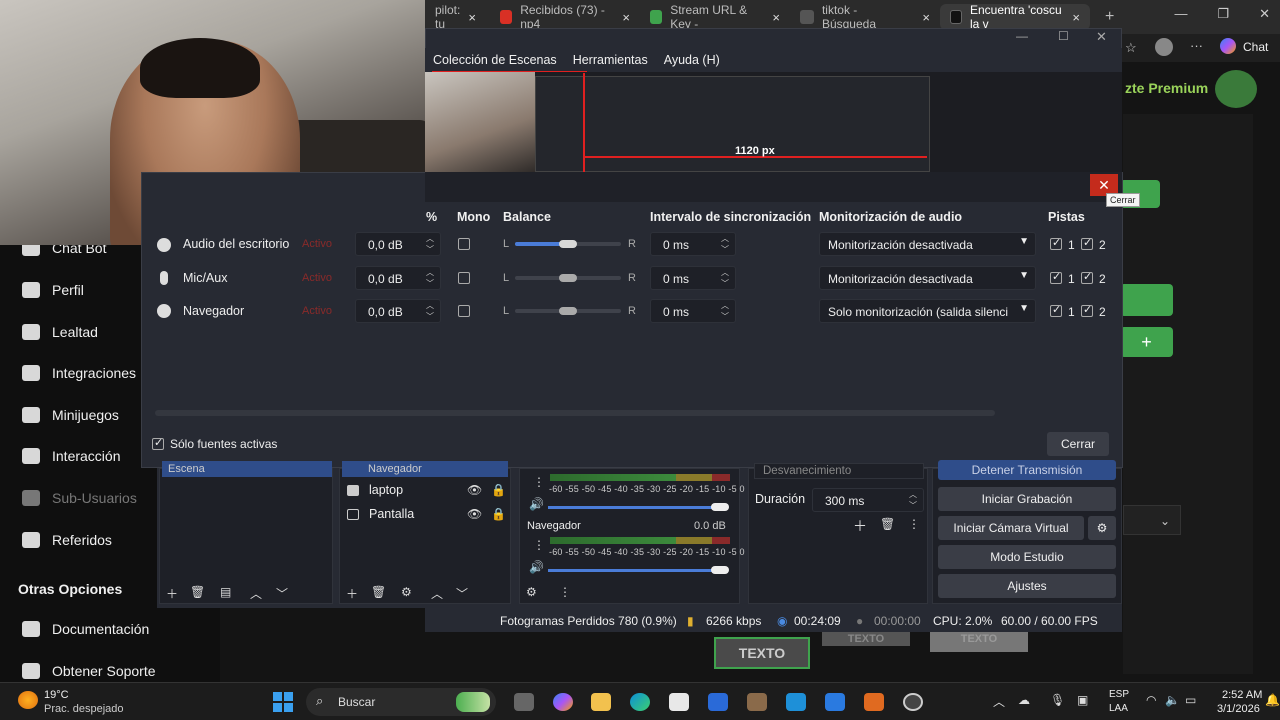  I want to click on filter-icon: ▤, so click(225, 592).